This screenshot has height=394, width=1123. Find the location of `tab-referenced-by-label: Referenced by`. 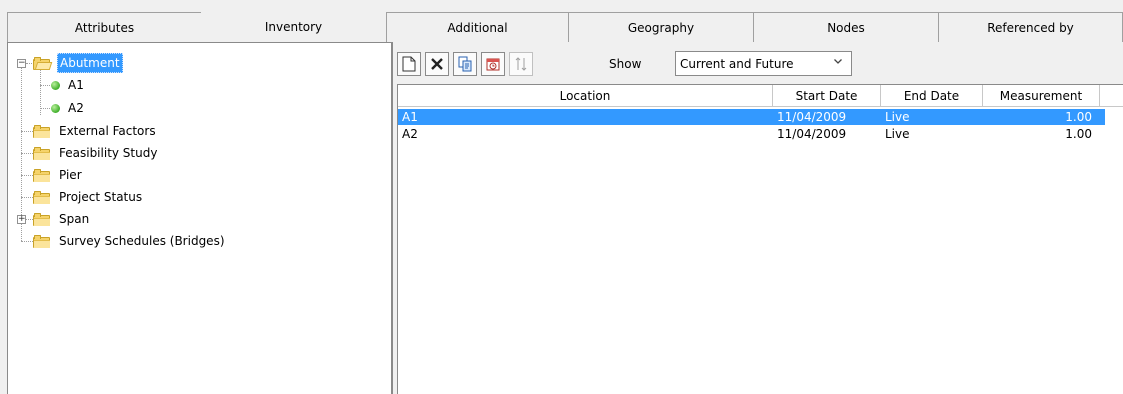

tab-referenced-by-label: Referenced by is located at coordinates (1030, 27).